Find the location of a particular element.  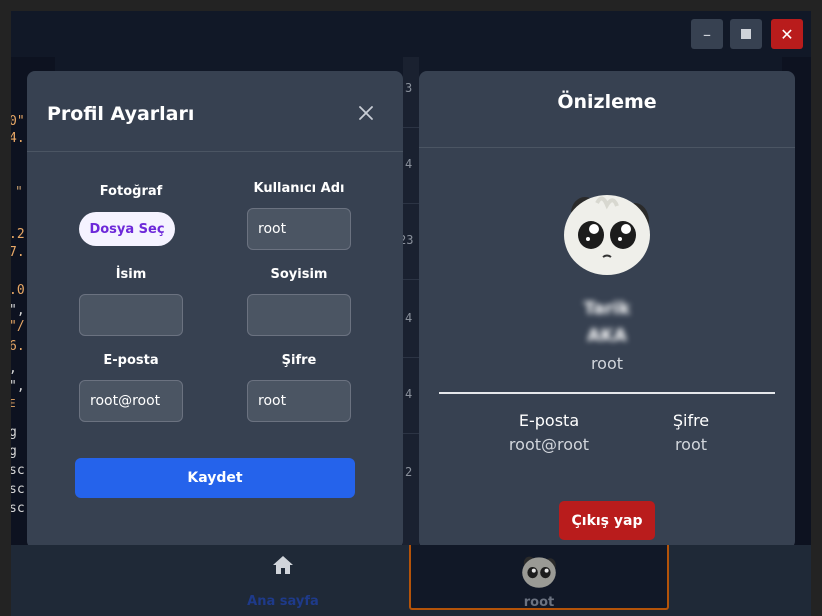

first-name-field is located at coordinates (131, 315).